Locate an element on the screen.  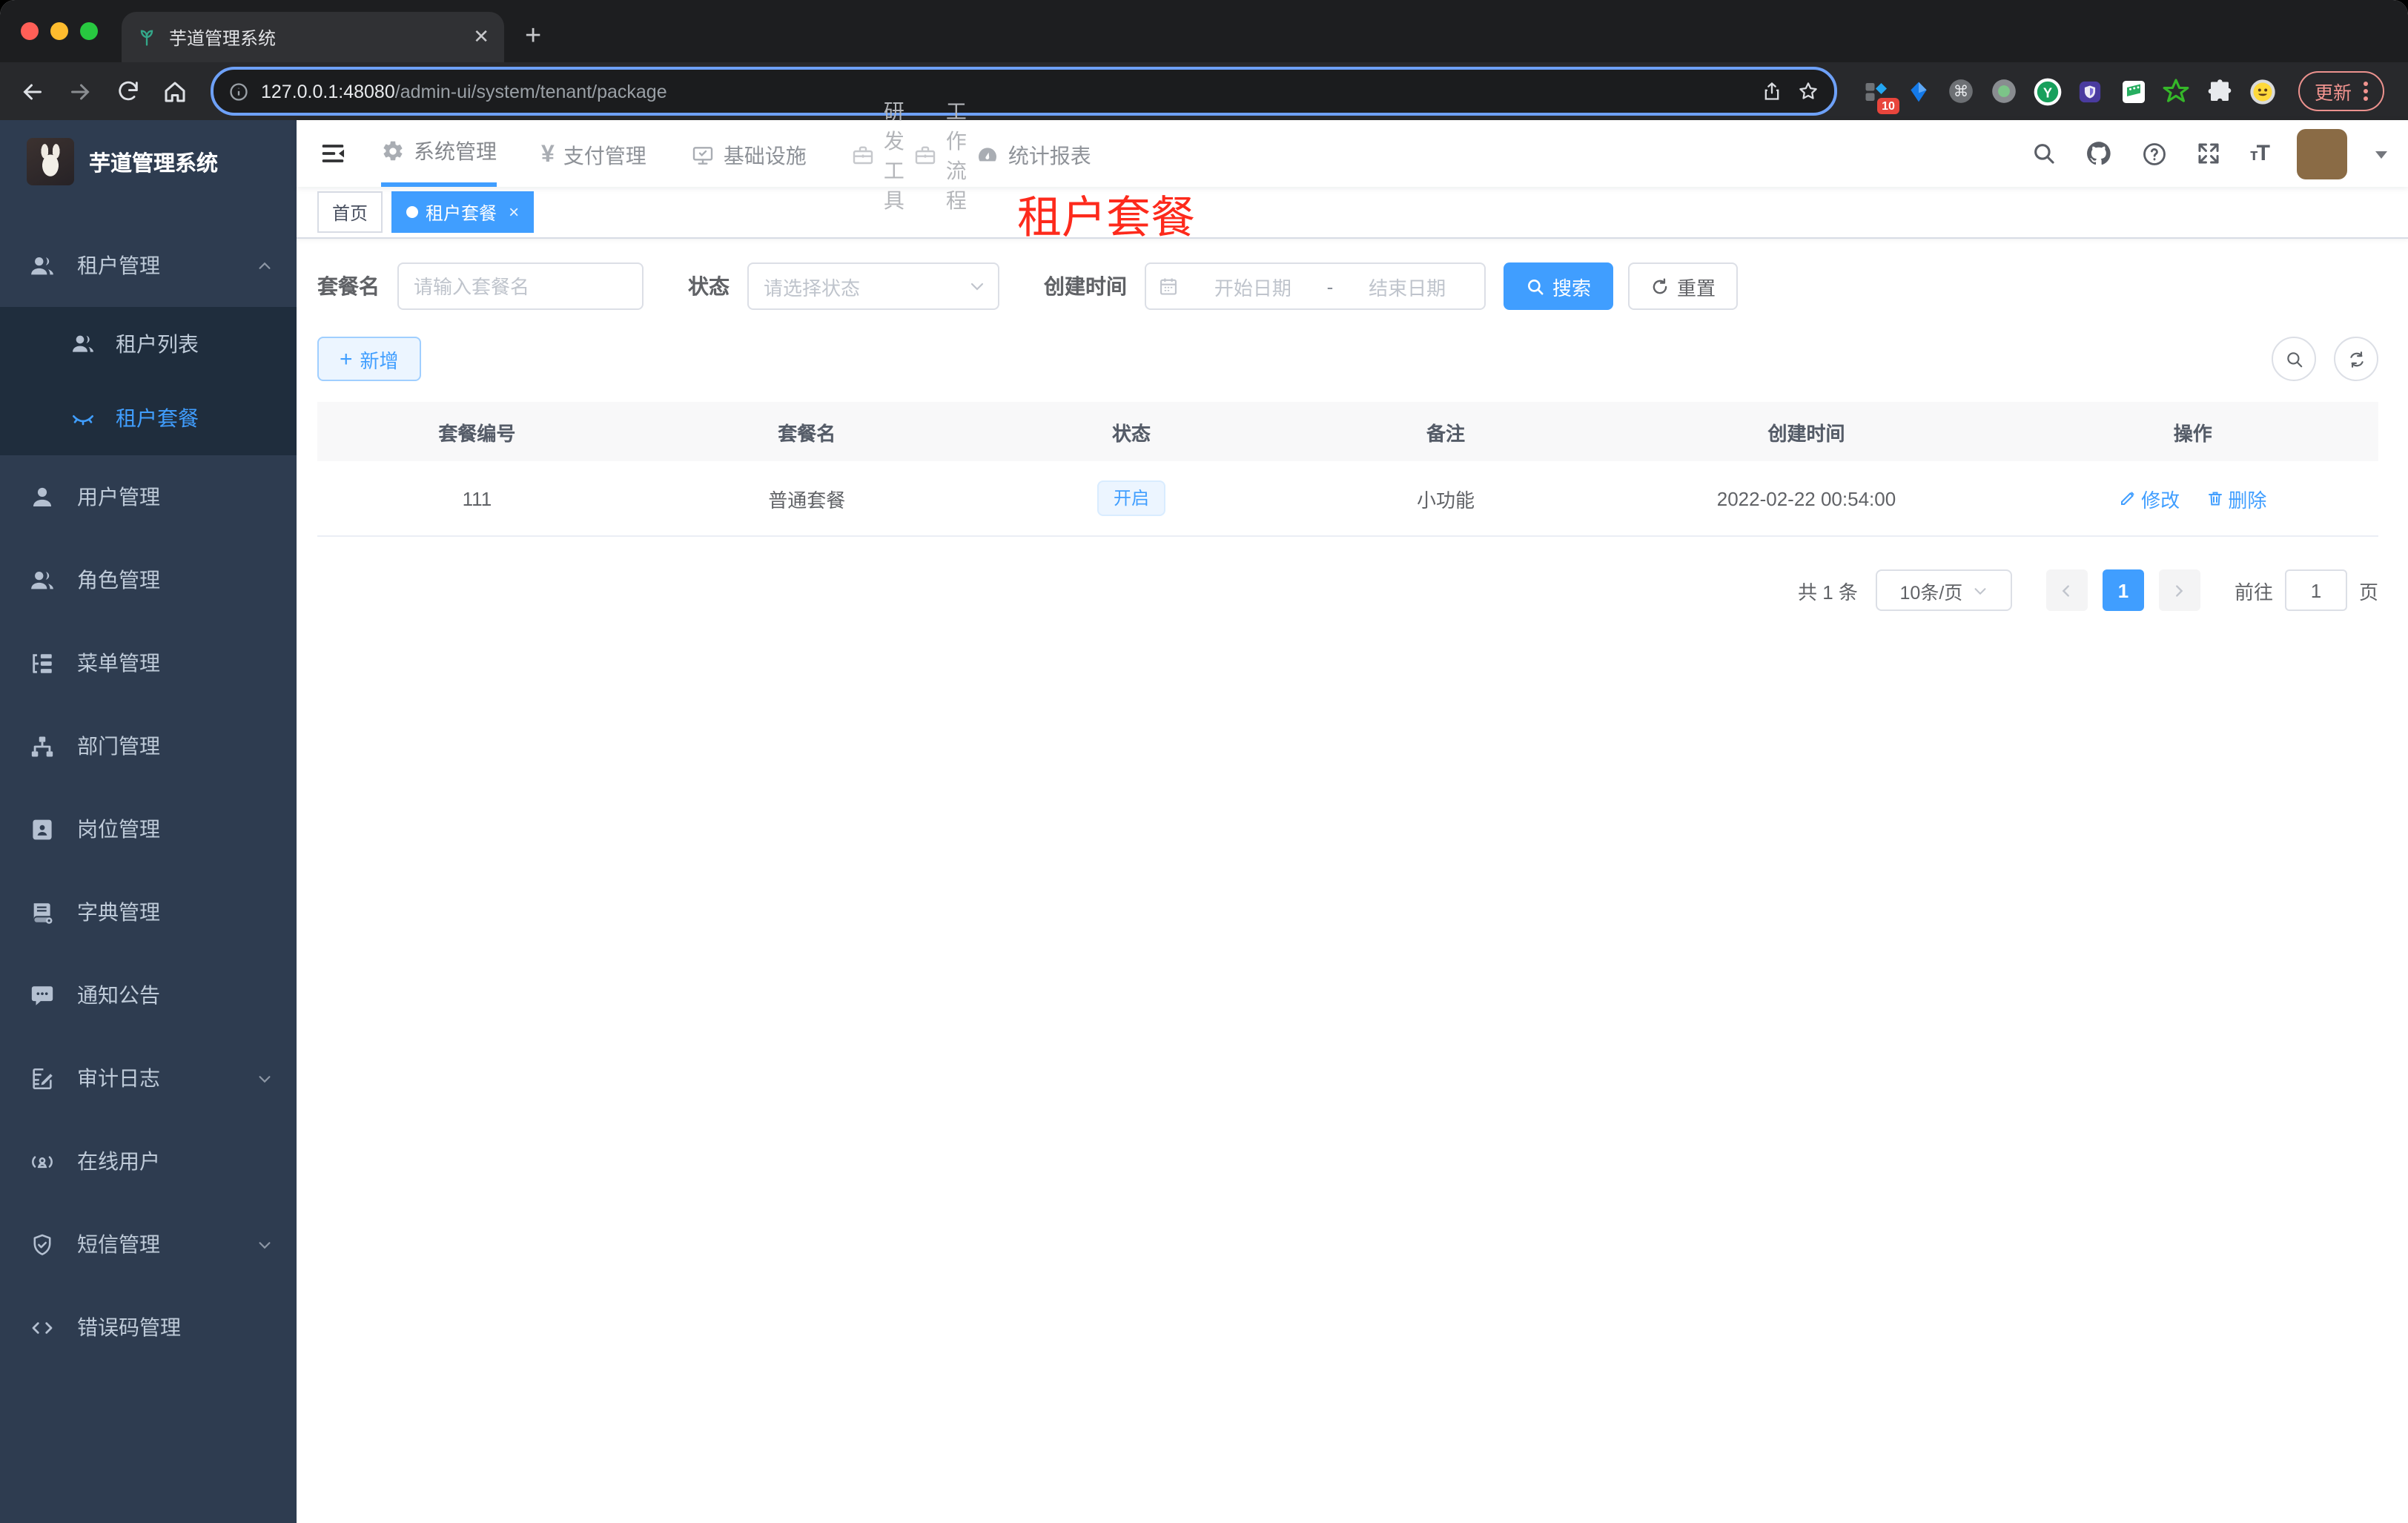
topnav-item-report: 统计报表 is located at coordinates (1033, 153).